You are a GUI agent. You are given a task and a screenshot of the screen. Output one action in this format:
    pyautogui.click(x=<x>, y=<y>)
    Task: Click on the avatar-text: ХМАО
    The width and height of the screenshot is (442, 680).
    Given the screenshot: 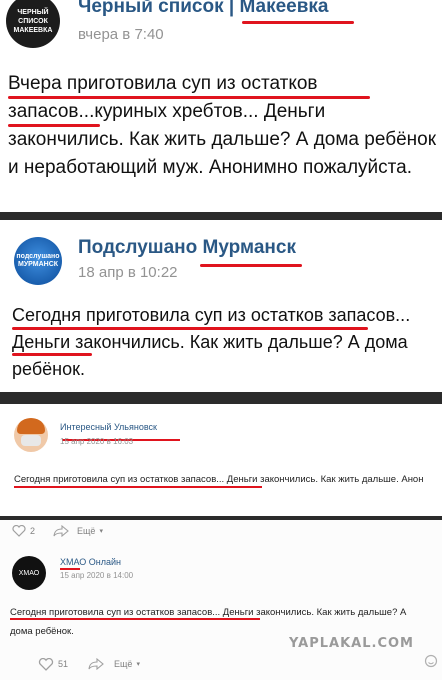 What is the action you would take?
    pyautogui.click(x=29, y=573)
    